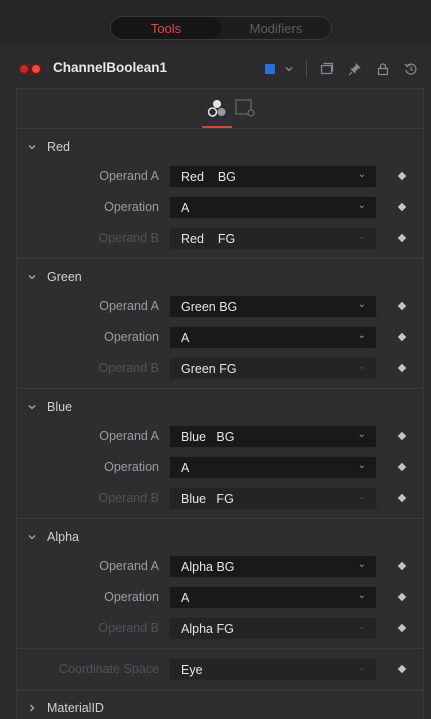 This screenshot has height=719, width=431. What do you see at coordinates (128, 238) in the screenshot?
I see `red-operand-b-label: Operand B` at bounding box center [128, 238].